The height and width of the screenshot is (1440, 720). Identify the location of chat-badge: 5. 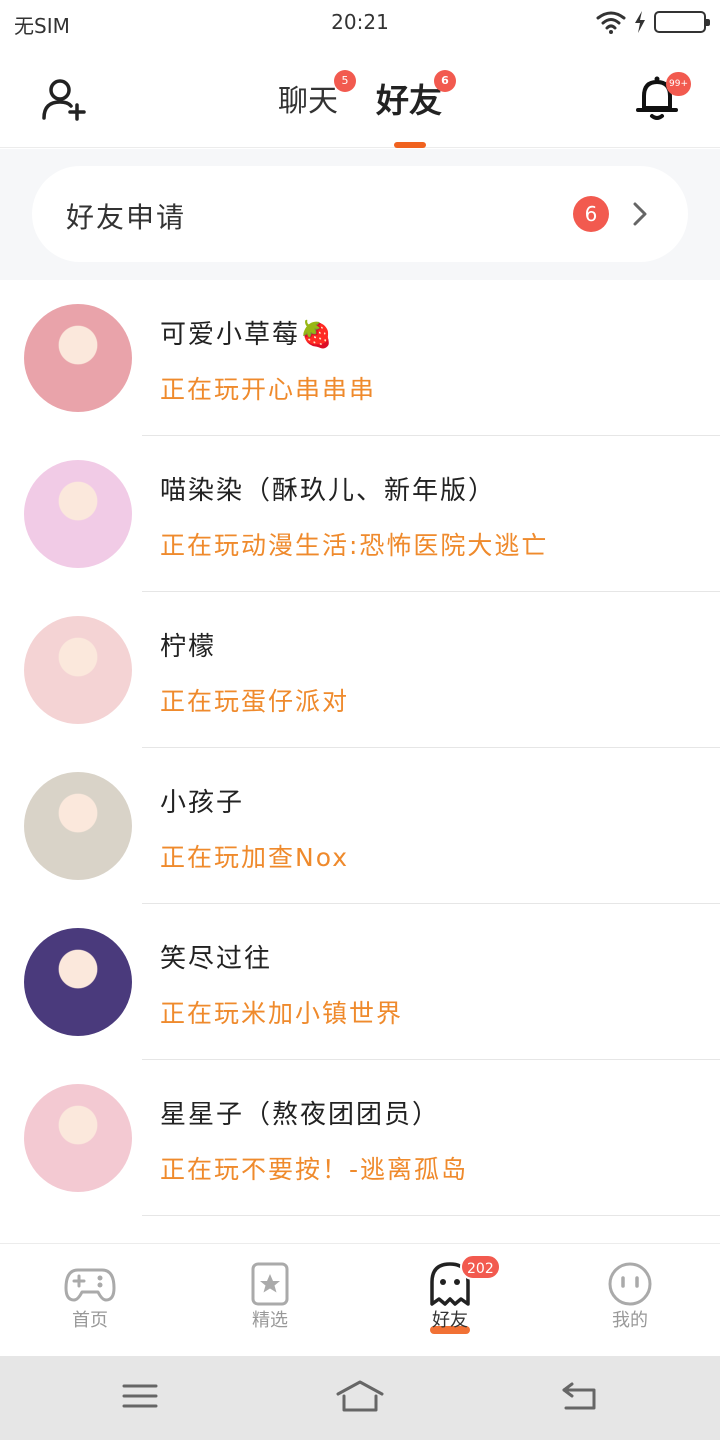
(345, 81).